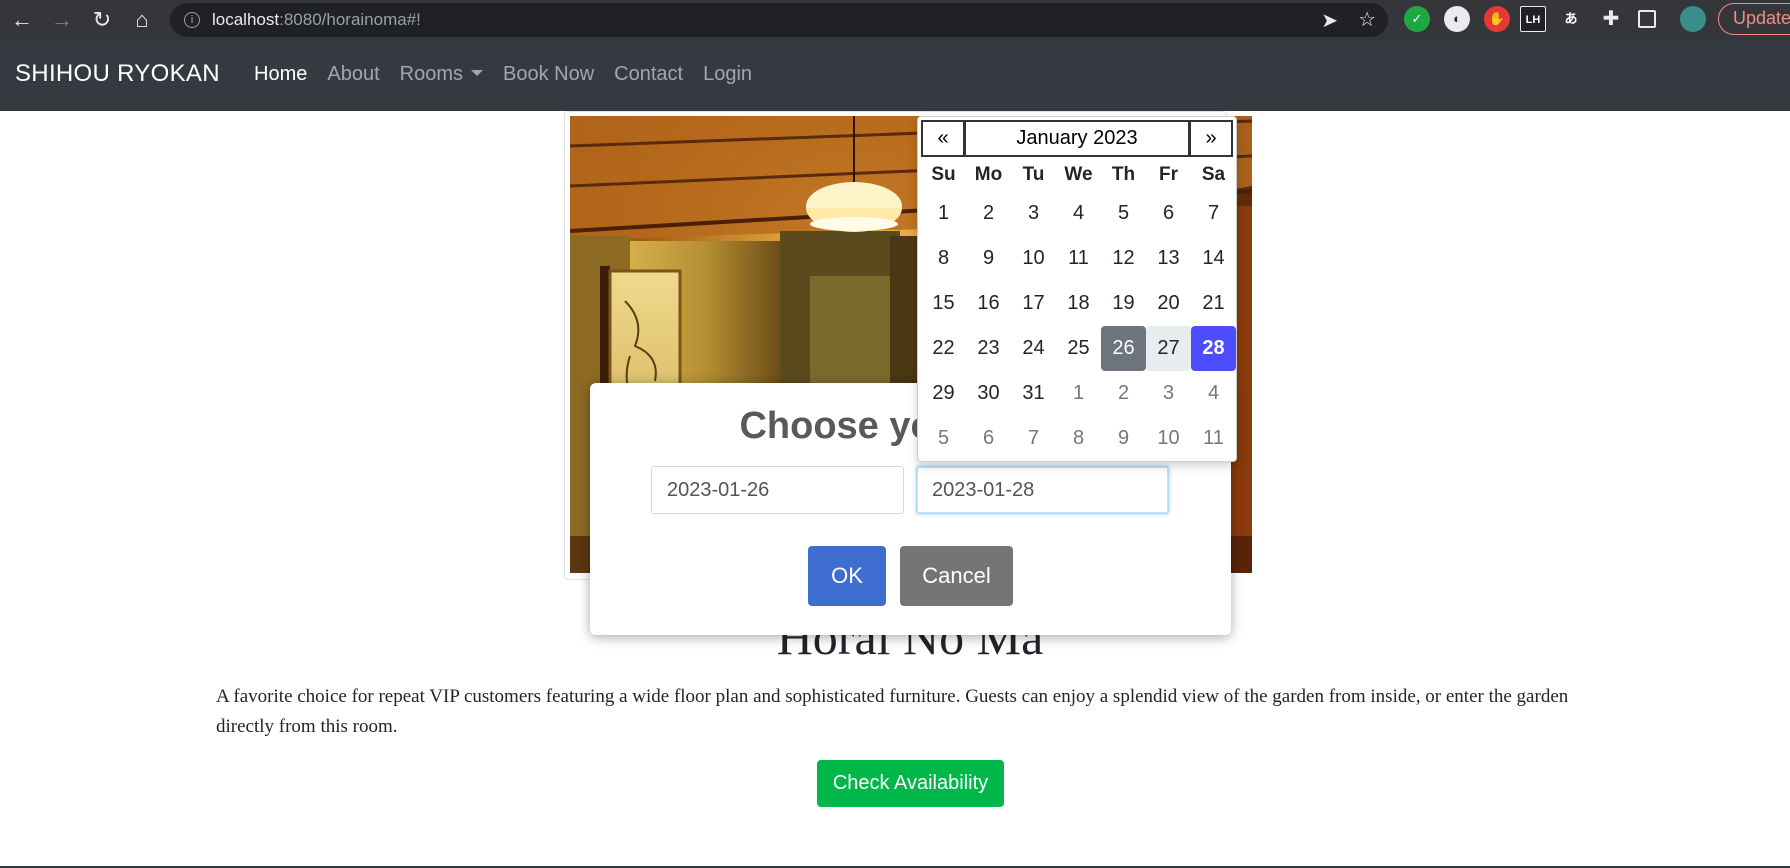  I want to click on calendar-day: 12, so click(1123, 258).